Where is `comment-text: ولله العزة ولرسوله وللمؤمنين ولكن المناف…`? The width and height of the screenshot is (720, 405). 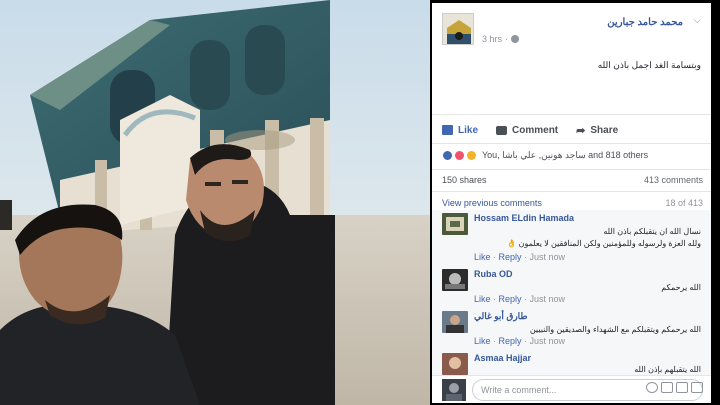 comment-text: ولله العزة ولرسوله وللمؤمنين ولكن المناف… is located at coordinates (603, 243).